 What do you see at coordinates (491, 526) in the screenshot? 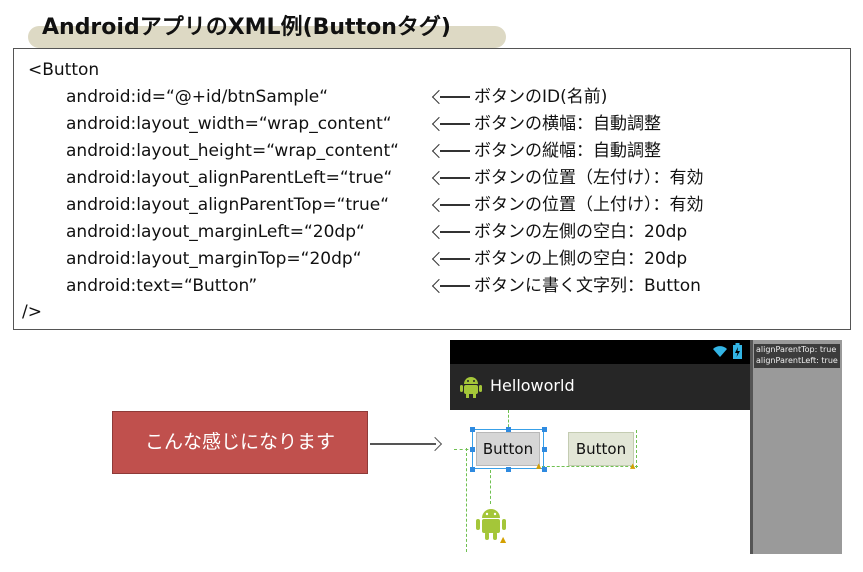
I see `android-robot-icon: ▲` at bounding box center [491, 526].